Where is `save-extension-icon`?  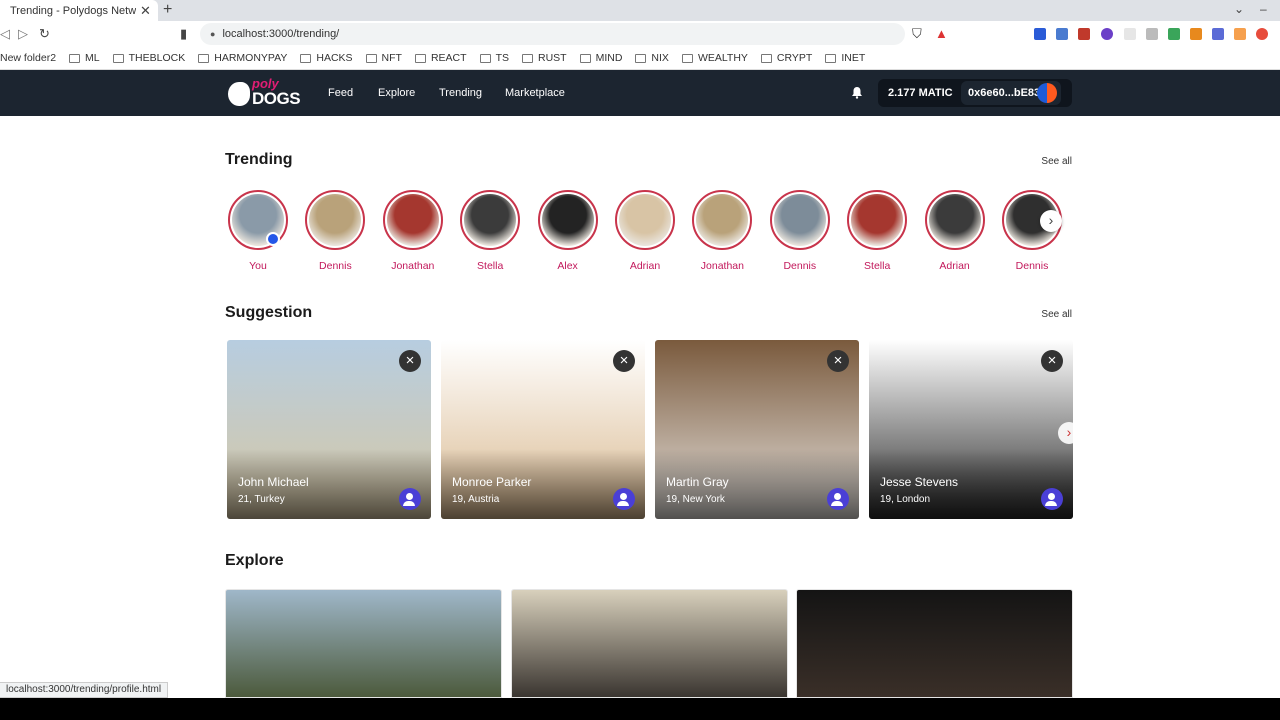
save-extension-icon is located at coordinates (1062, 34).